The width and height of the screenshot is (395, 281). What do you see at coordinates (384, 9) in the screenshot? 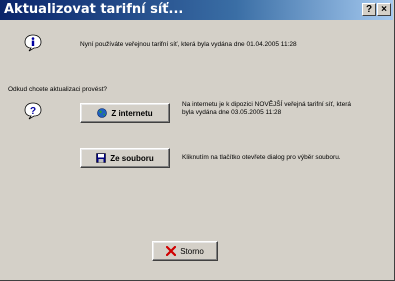
I see `close-button: ×` at bounding box center [384, 9].